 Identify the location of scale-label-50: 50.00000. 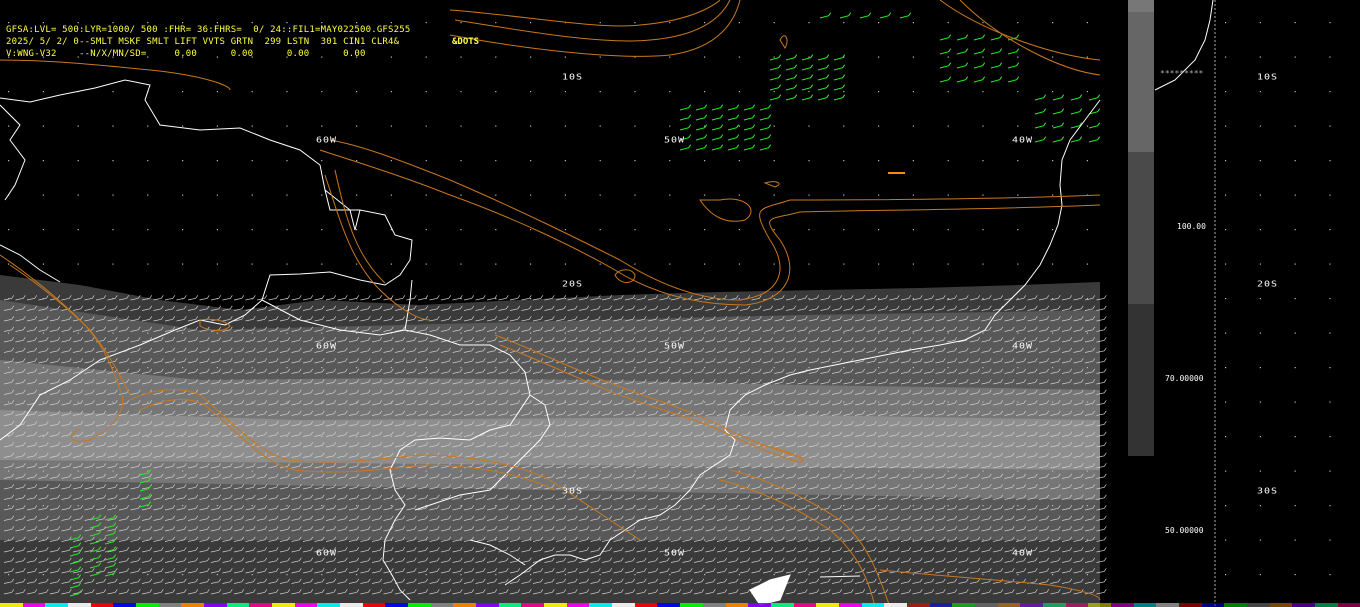
(1184, 530).